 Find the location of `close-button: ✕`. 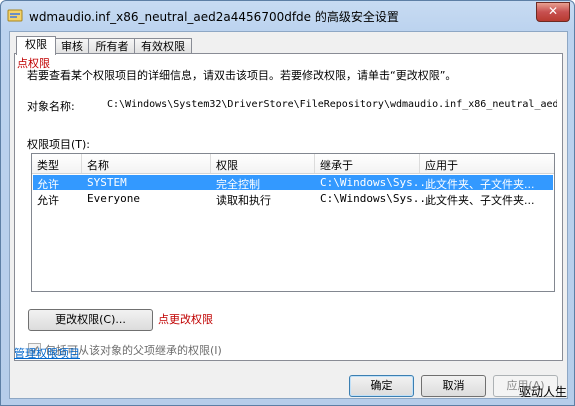

close-button: ✕ is located at coordinates (553, 12).